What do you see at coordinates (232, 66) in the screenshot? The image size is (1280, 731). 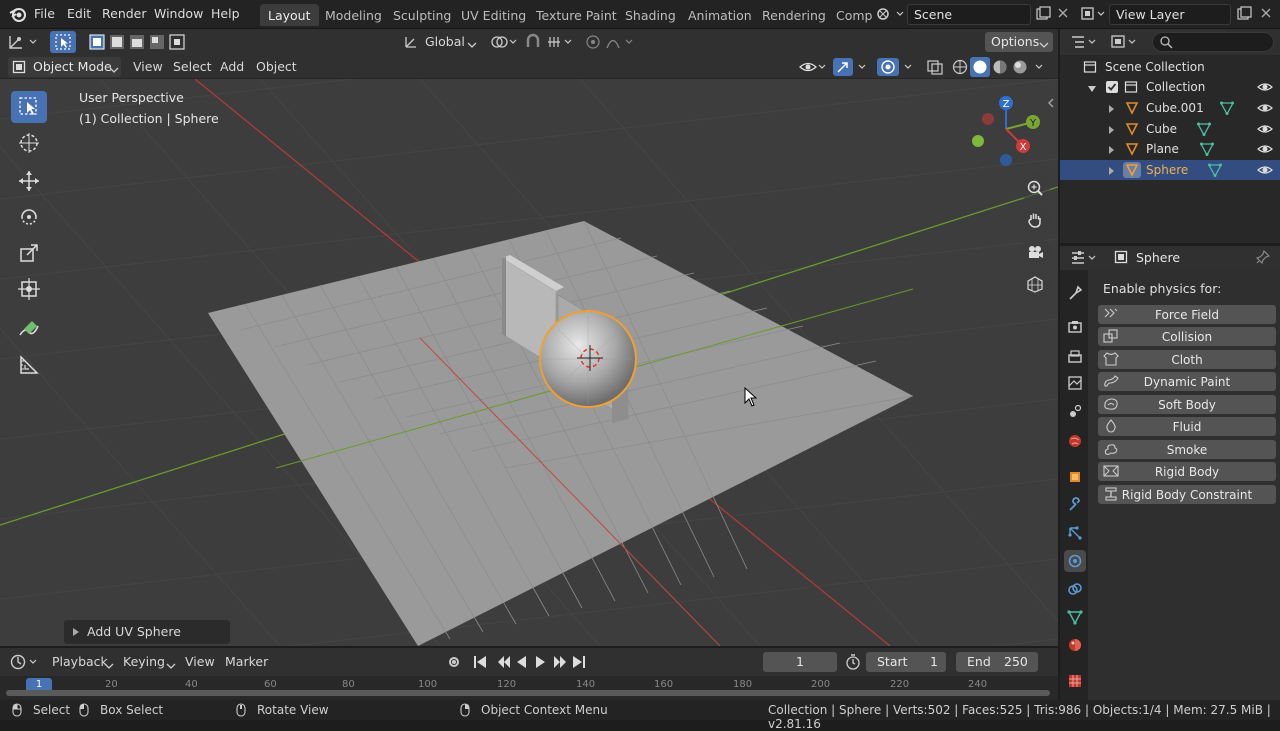 I see `menu-add: Add` at bounding box center [232, 66].